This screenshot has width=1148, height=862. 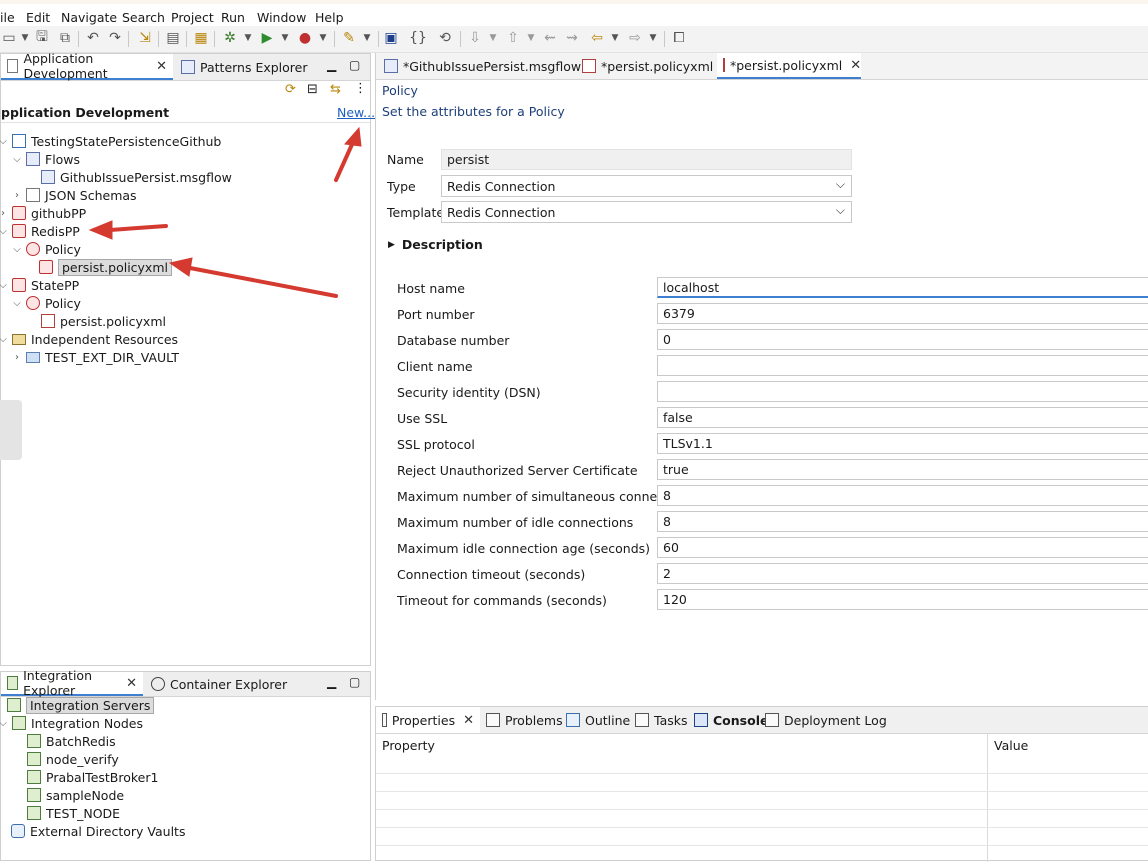 What do you see at coordinates (597, 38) in the screenshot?
I see `back-icon: ⇦` at bounding box center [597, 38].